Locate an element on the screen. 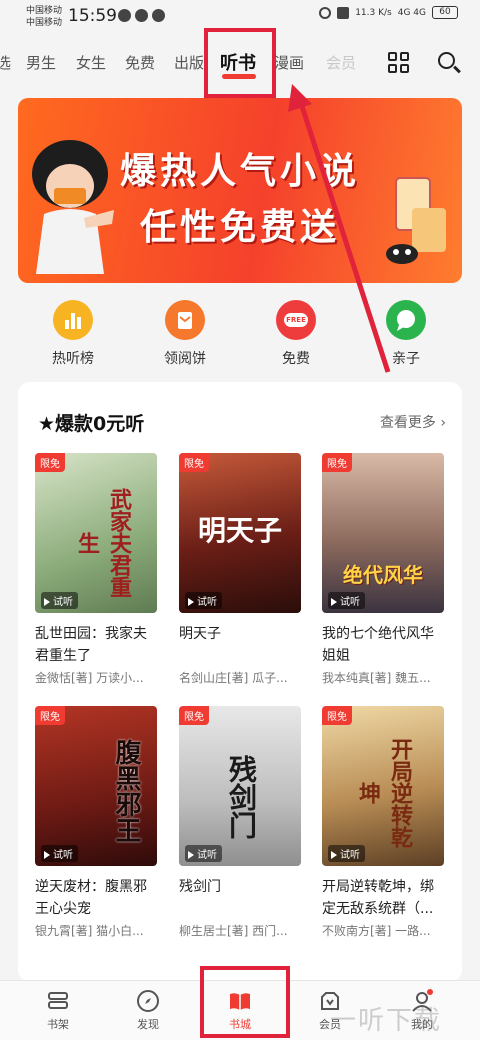  annotation-highlight-bookstore is located at coordinates (245, 1002).